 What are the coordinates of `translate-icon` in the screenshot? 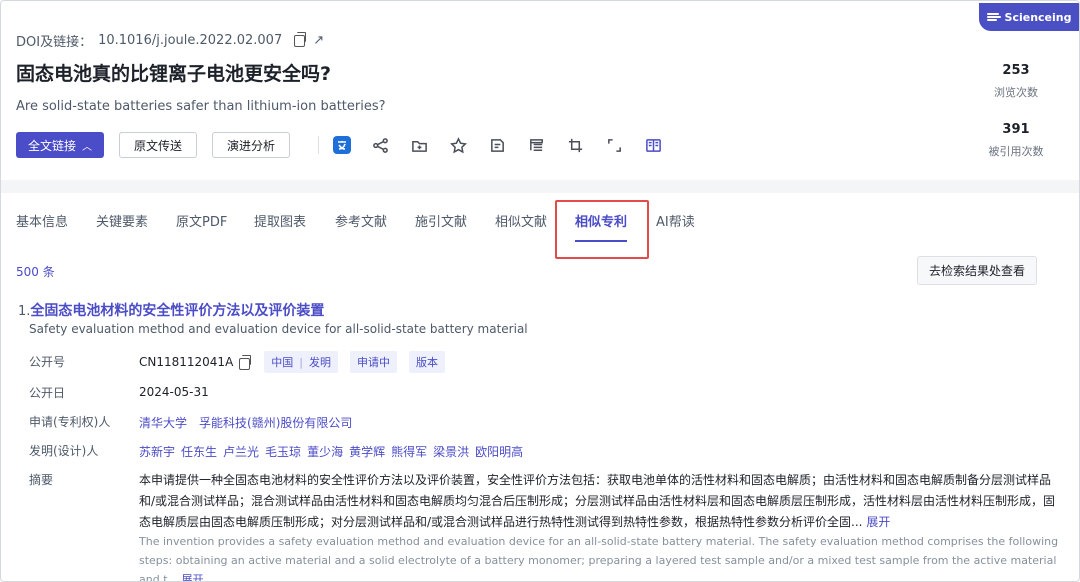 It's located at (342, 145).